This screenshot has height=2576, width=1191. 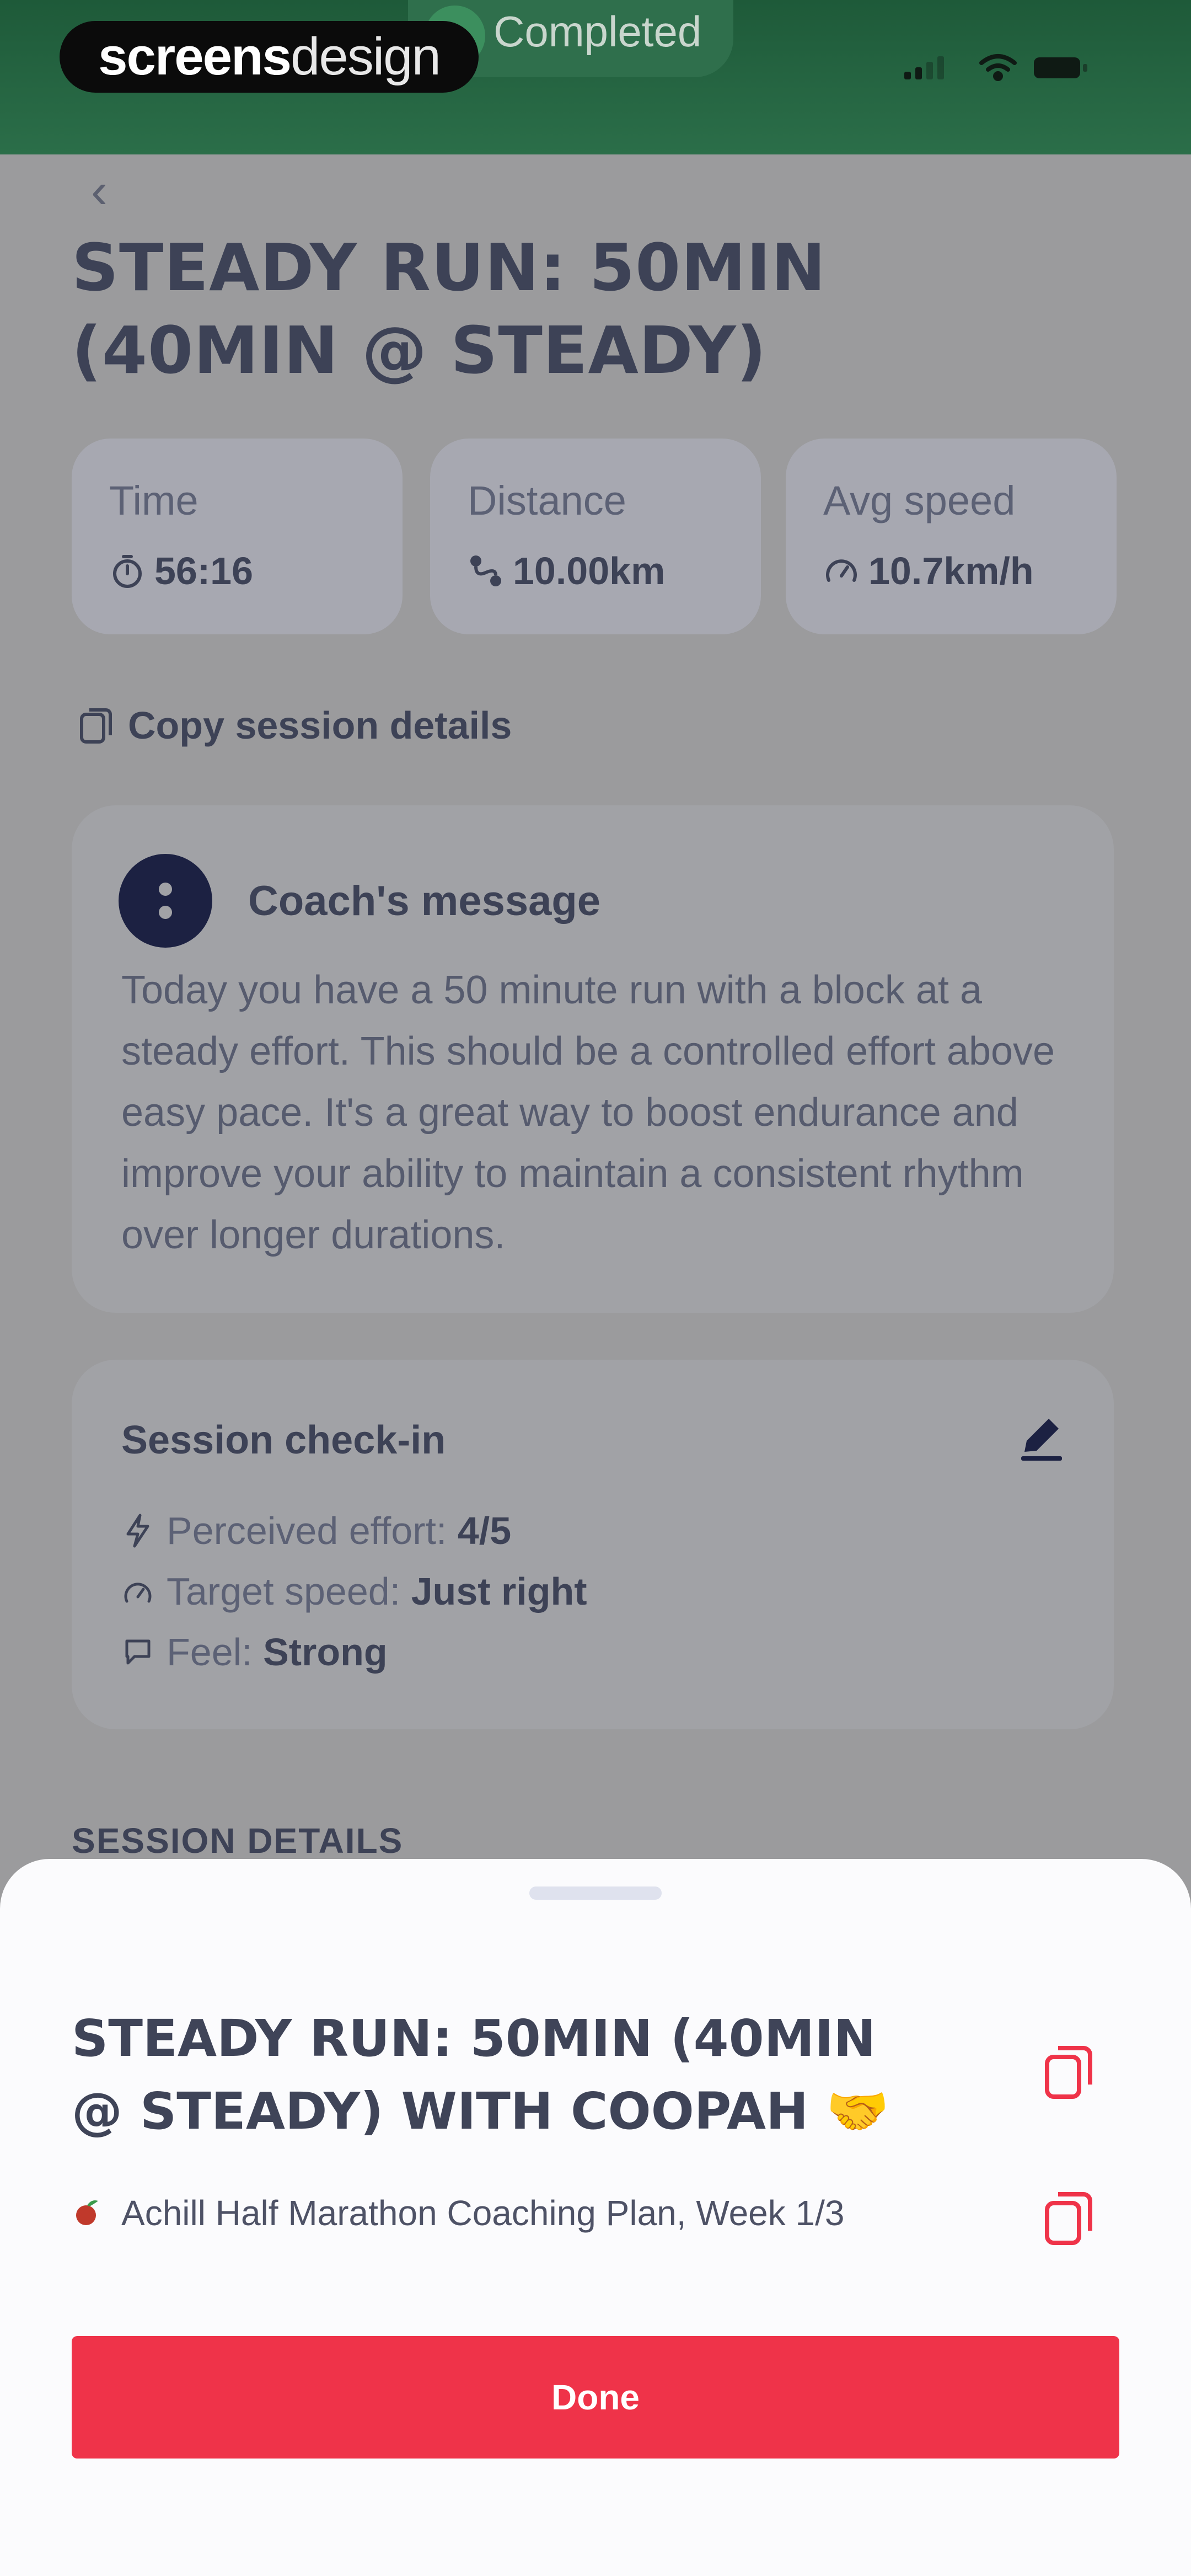 I want to click on stat-value-text: 56:16, so click(x=204, y=570).